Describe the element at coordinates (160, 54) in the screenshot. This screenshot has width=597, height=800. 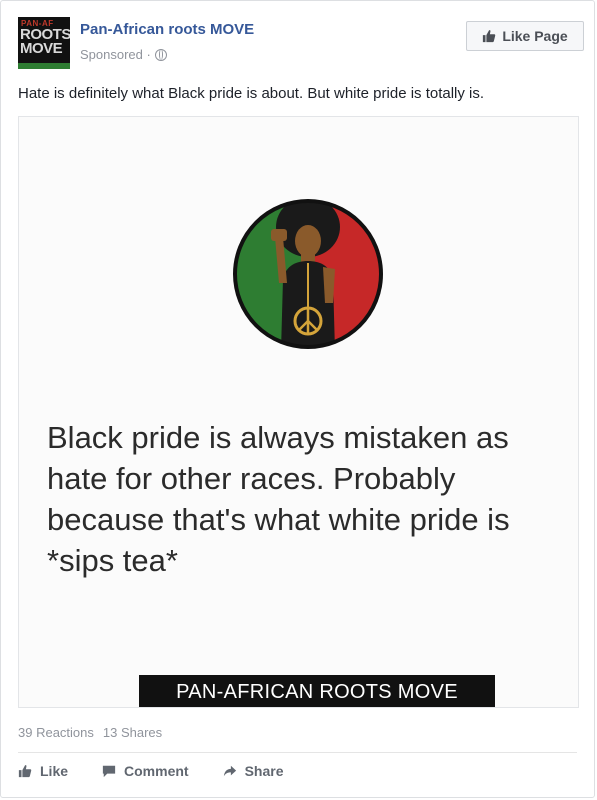
I see `globe-icon` at that location.